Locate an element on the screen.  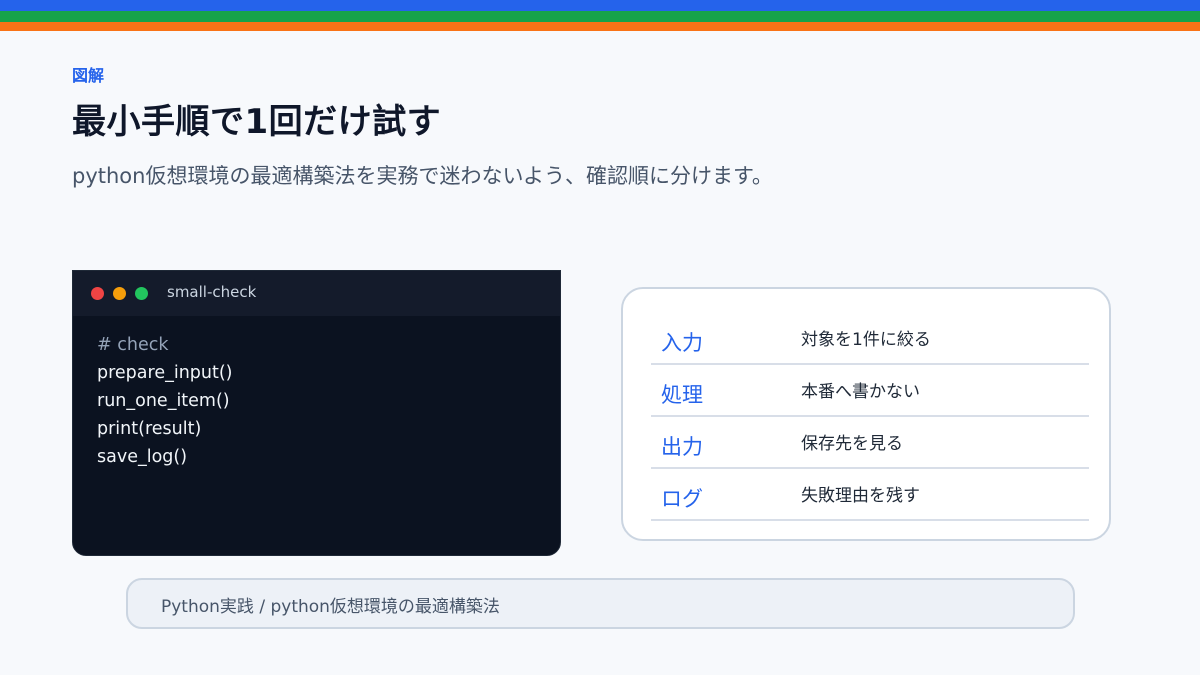
step-row-log: ログ 失敗理由を残す is located at coordinates (870, 495).